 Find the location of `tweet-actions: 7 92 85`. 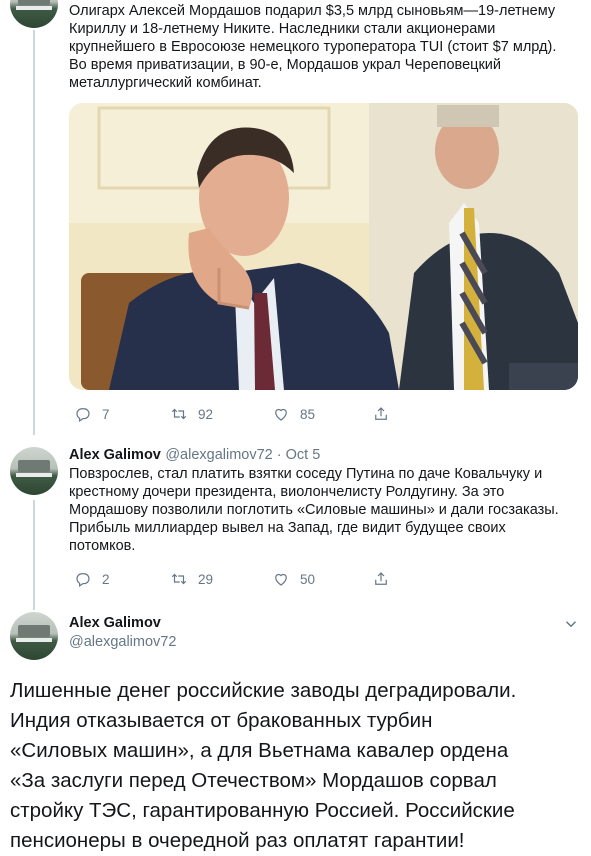

tweet-actions: 7 92 85 is located at coordinates (237, 414).